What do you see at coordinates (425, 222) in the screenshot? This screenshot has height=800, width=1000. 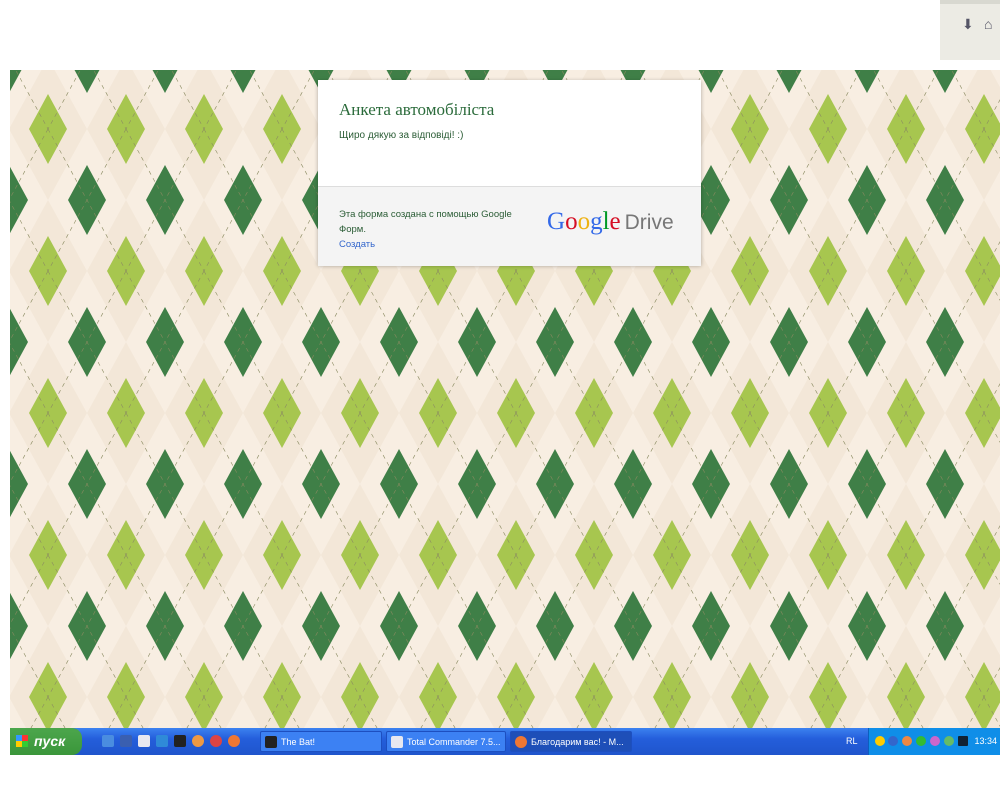 I see `footer-text: Эта форма создана с помощью Google Форм.` at bounding box center [425, 222].